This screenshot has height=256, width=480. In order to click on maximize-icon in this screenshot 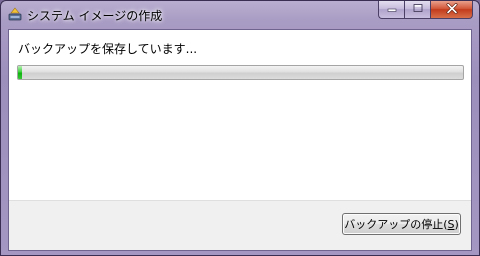, I will do `click(418, 9)`.